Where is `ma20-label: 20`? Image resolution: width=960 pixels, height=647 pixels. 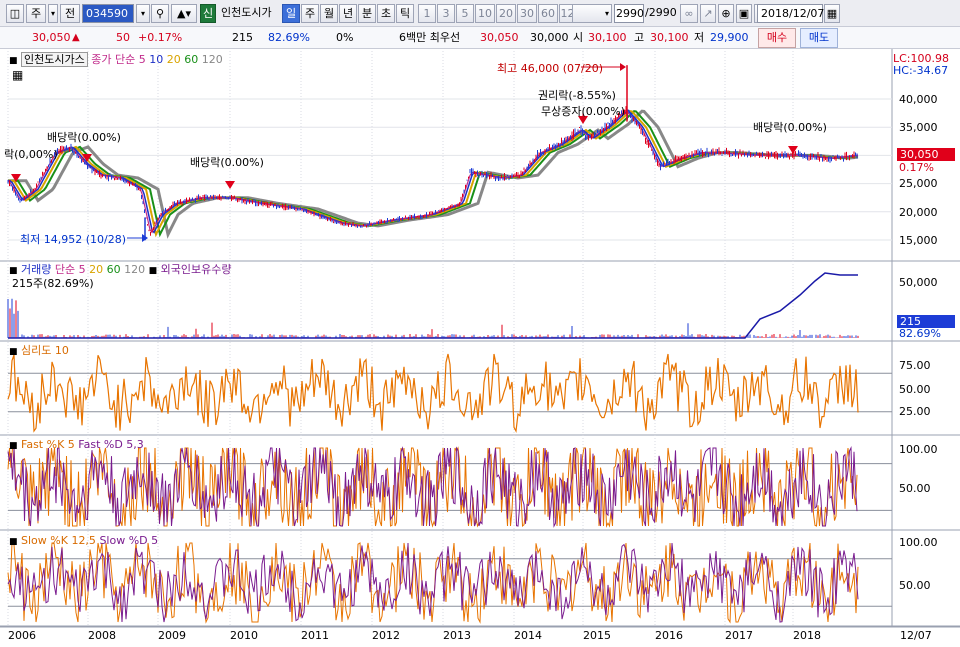 ma20-label: 20 is located at coordinates (173, 59).